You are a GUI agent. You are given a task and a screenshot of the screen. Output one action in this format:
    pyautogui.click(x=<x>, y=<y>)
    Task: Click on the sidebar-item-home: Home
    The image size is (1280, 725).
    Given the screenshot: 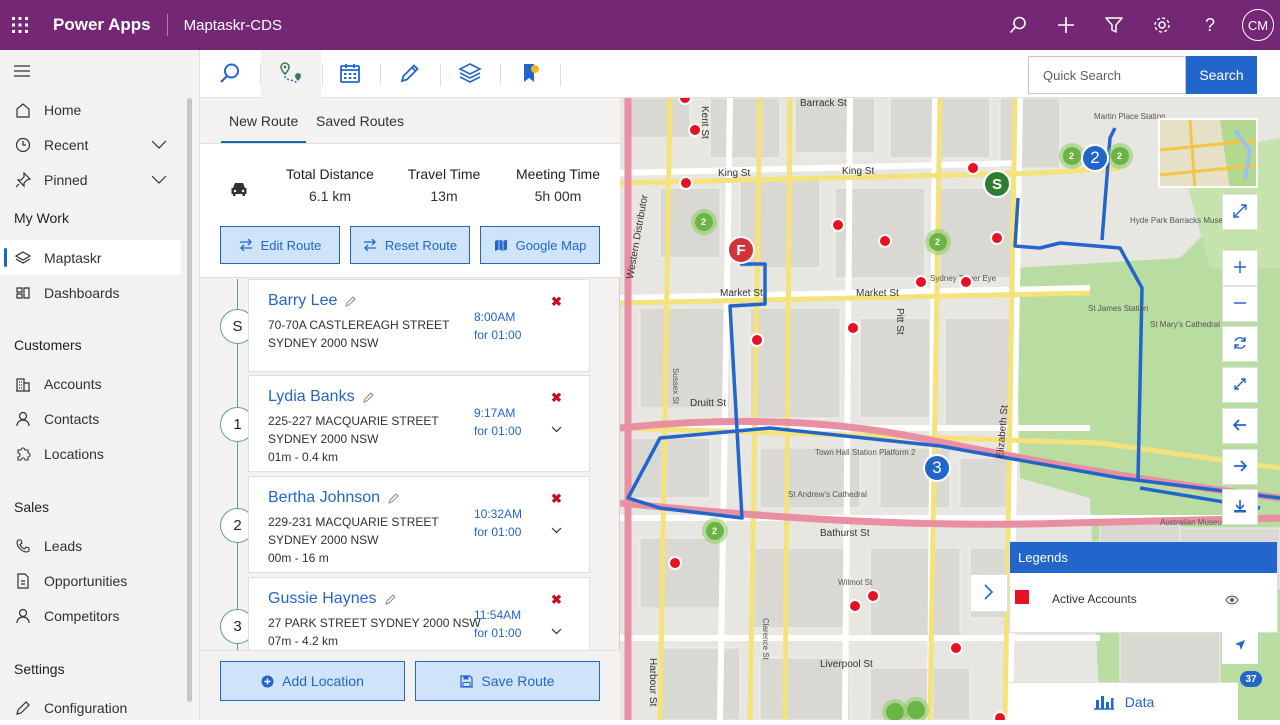 What is the action you would take?
    pyautogui.click(x=90, y=109)
    